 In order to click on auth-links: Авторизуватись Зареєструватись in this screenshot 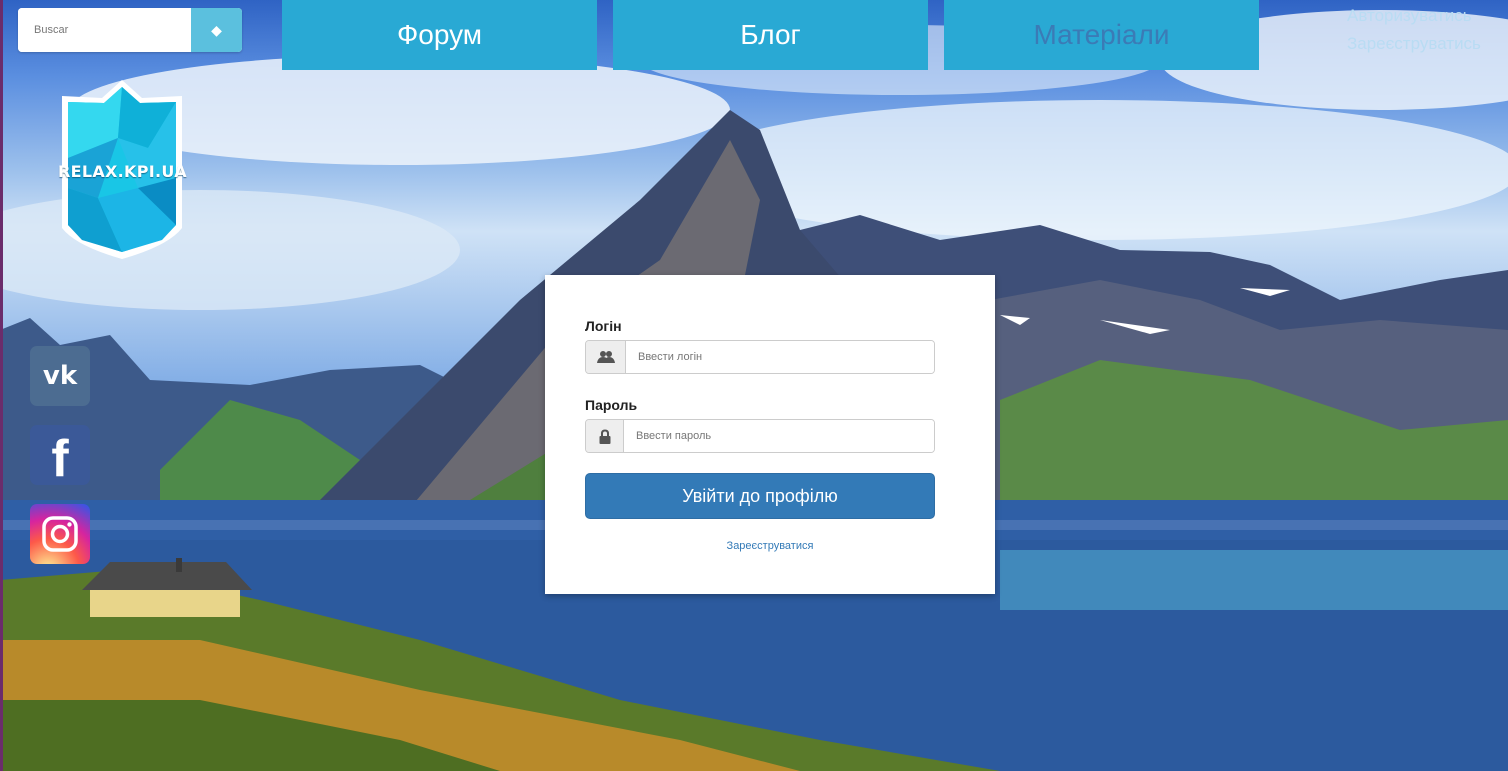, I will do `click(1414, 30)`.